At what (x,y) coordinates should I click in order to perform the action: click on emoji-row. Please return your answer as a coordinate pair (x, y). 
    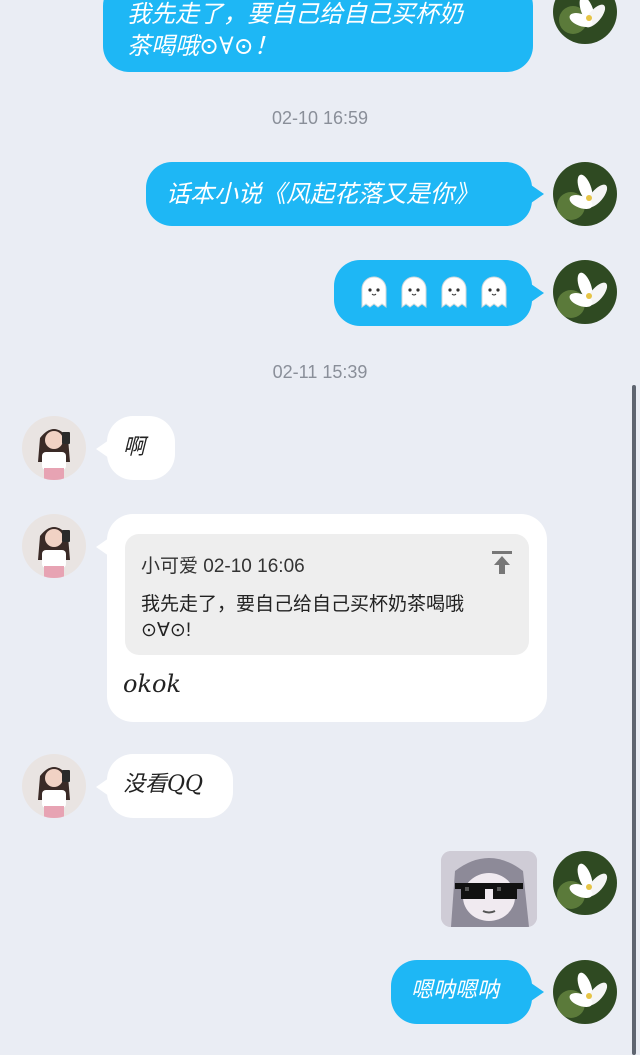
    Looking at the image, I should click on (436, 292).